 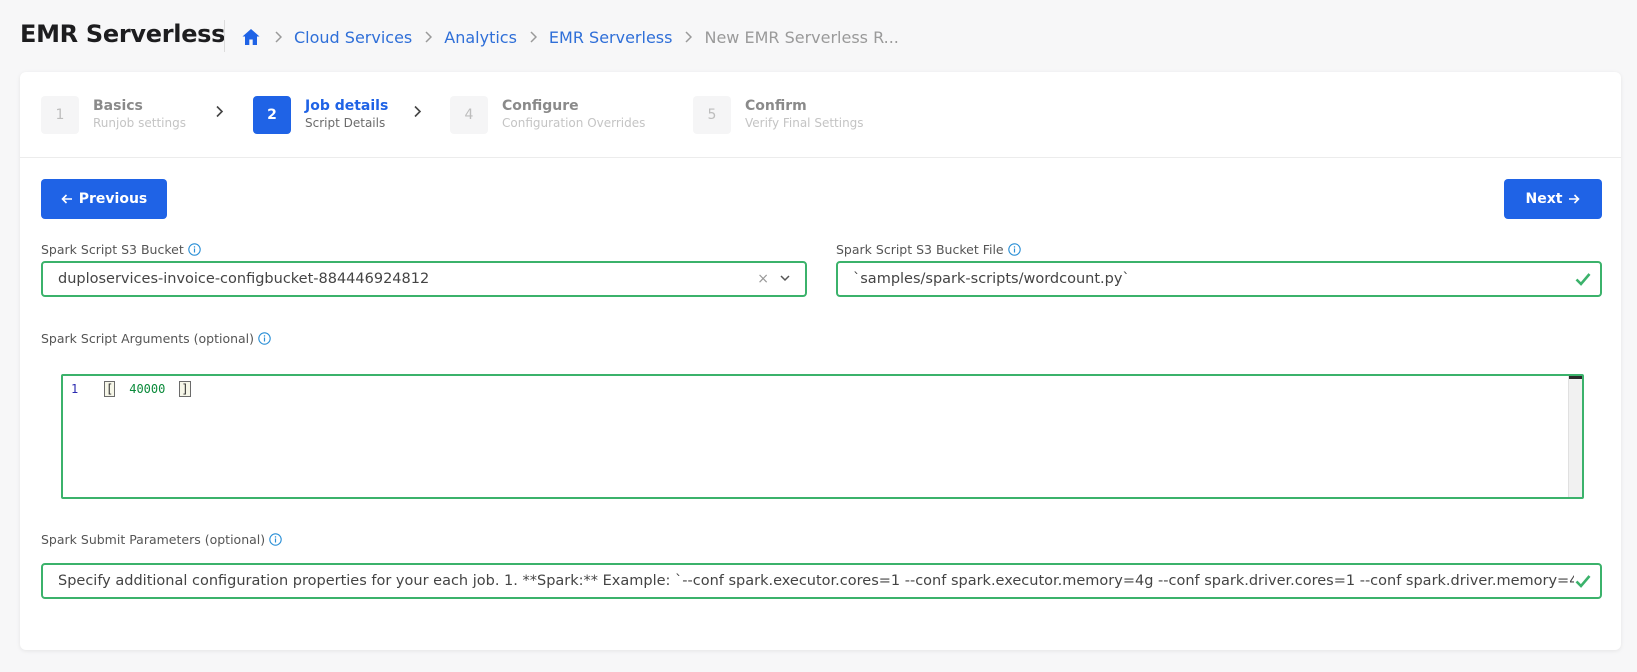 I want to click on step-number: 5, so click(x=712, y=115).